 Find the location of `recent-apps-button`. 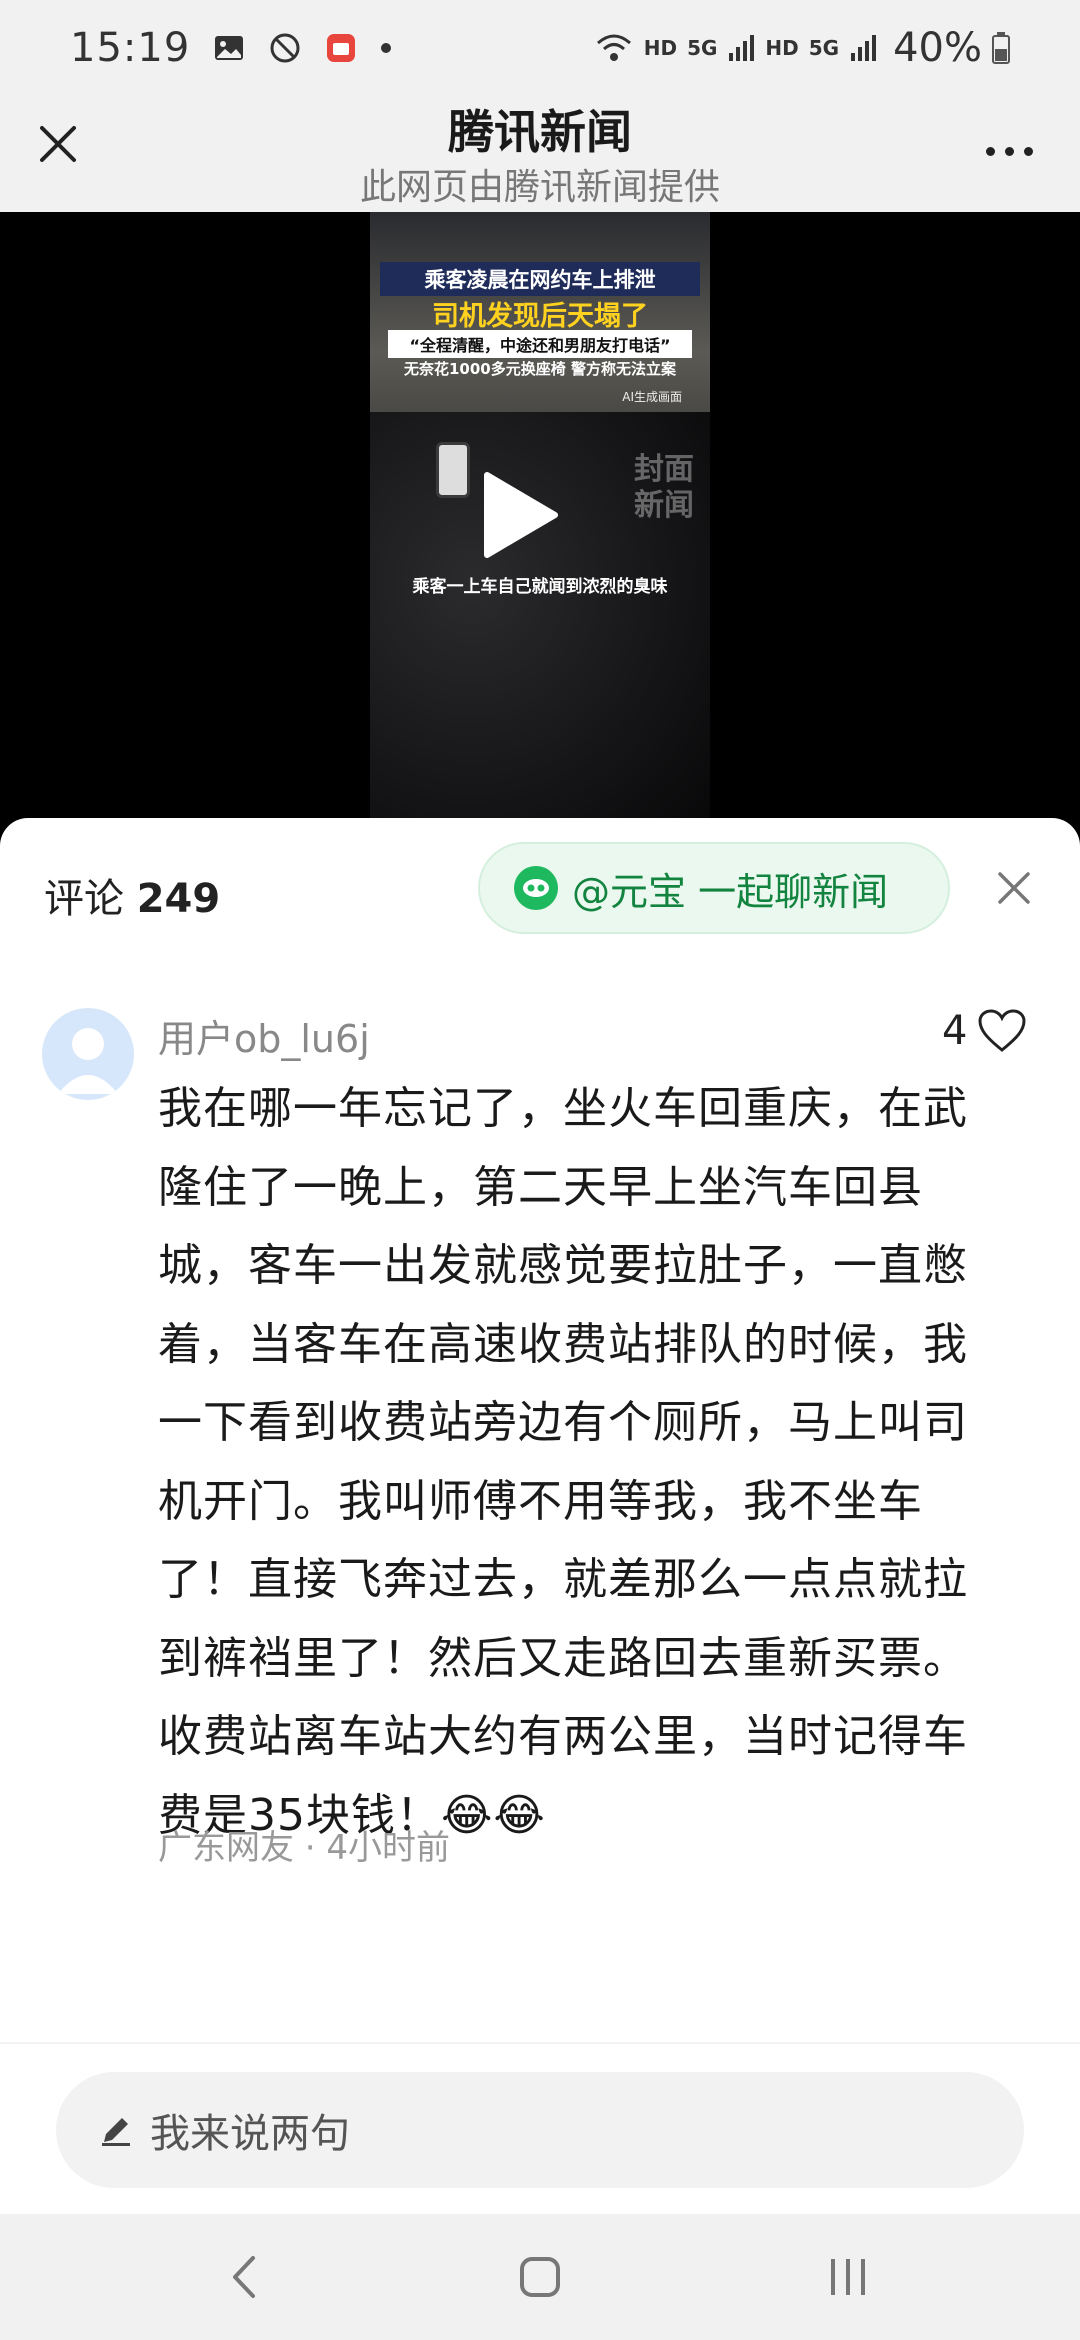

recent-apps-button is located at coordinates (848, 2277).